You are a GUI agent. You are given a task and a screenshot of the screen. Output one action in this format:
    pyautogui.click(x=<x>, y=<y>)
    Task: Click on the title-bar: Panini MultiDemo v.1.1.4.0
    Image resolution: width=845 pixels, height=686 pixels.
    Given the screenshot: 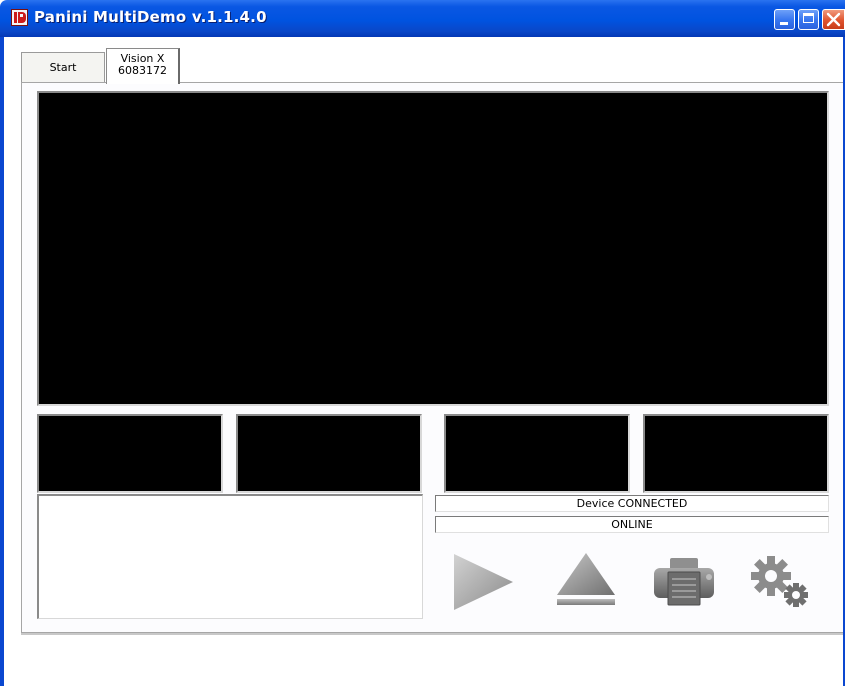 What is the action you would take?
    pyautogui.click(x=422, y=18)
    